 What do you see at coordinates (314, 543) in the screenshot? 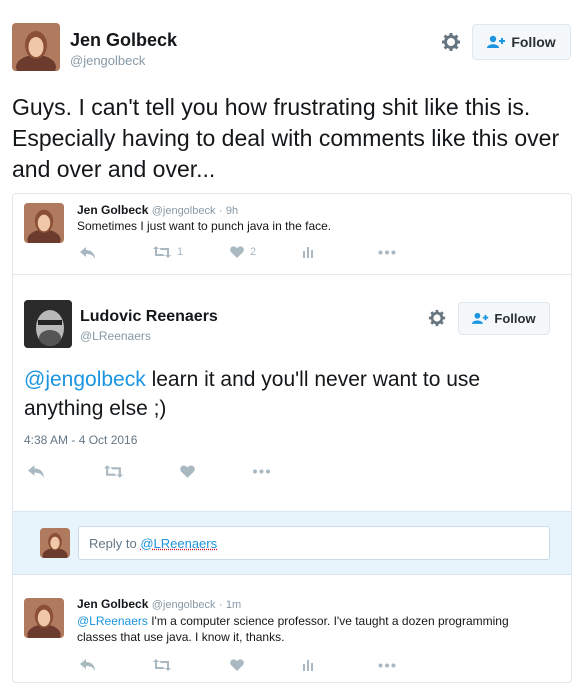
I see `reply-input: Reply to @LReenaers` at bounding box center [314, 543].